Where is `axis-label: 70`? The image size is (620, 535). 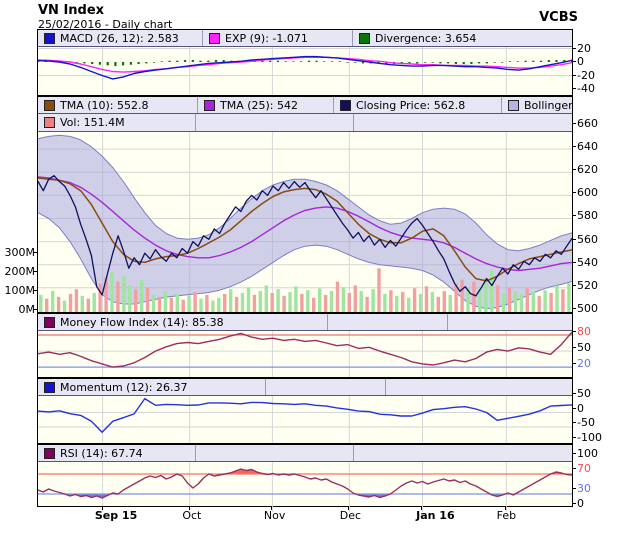
axis-label: 70 is located at coordinates (584, 468).